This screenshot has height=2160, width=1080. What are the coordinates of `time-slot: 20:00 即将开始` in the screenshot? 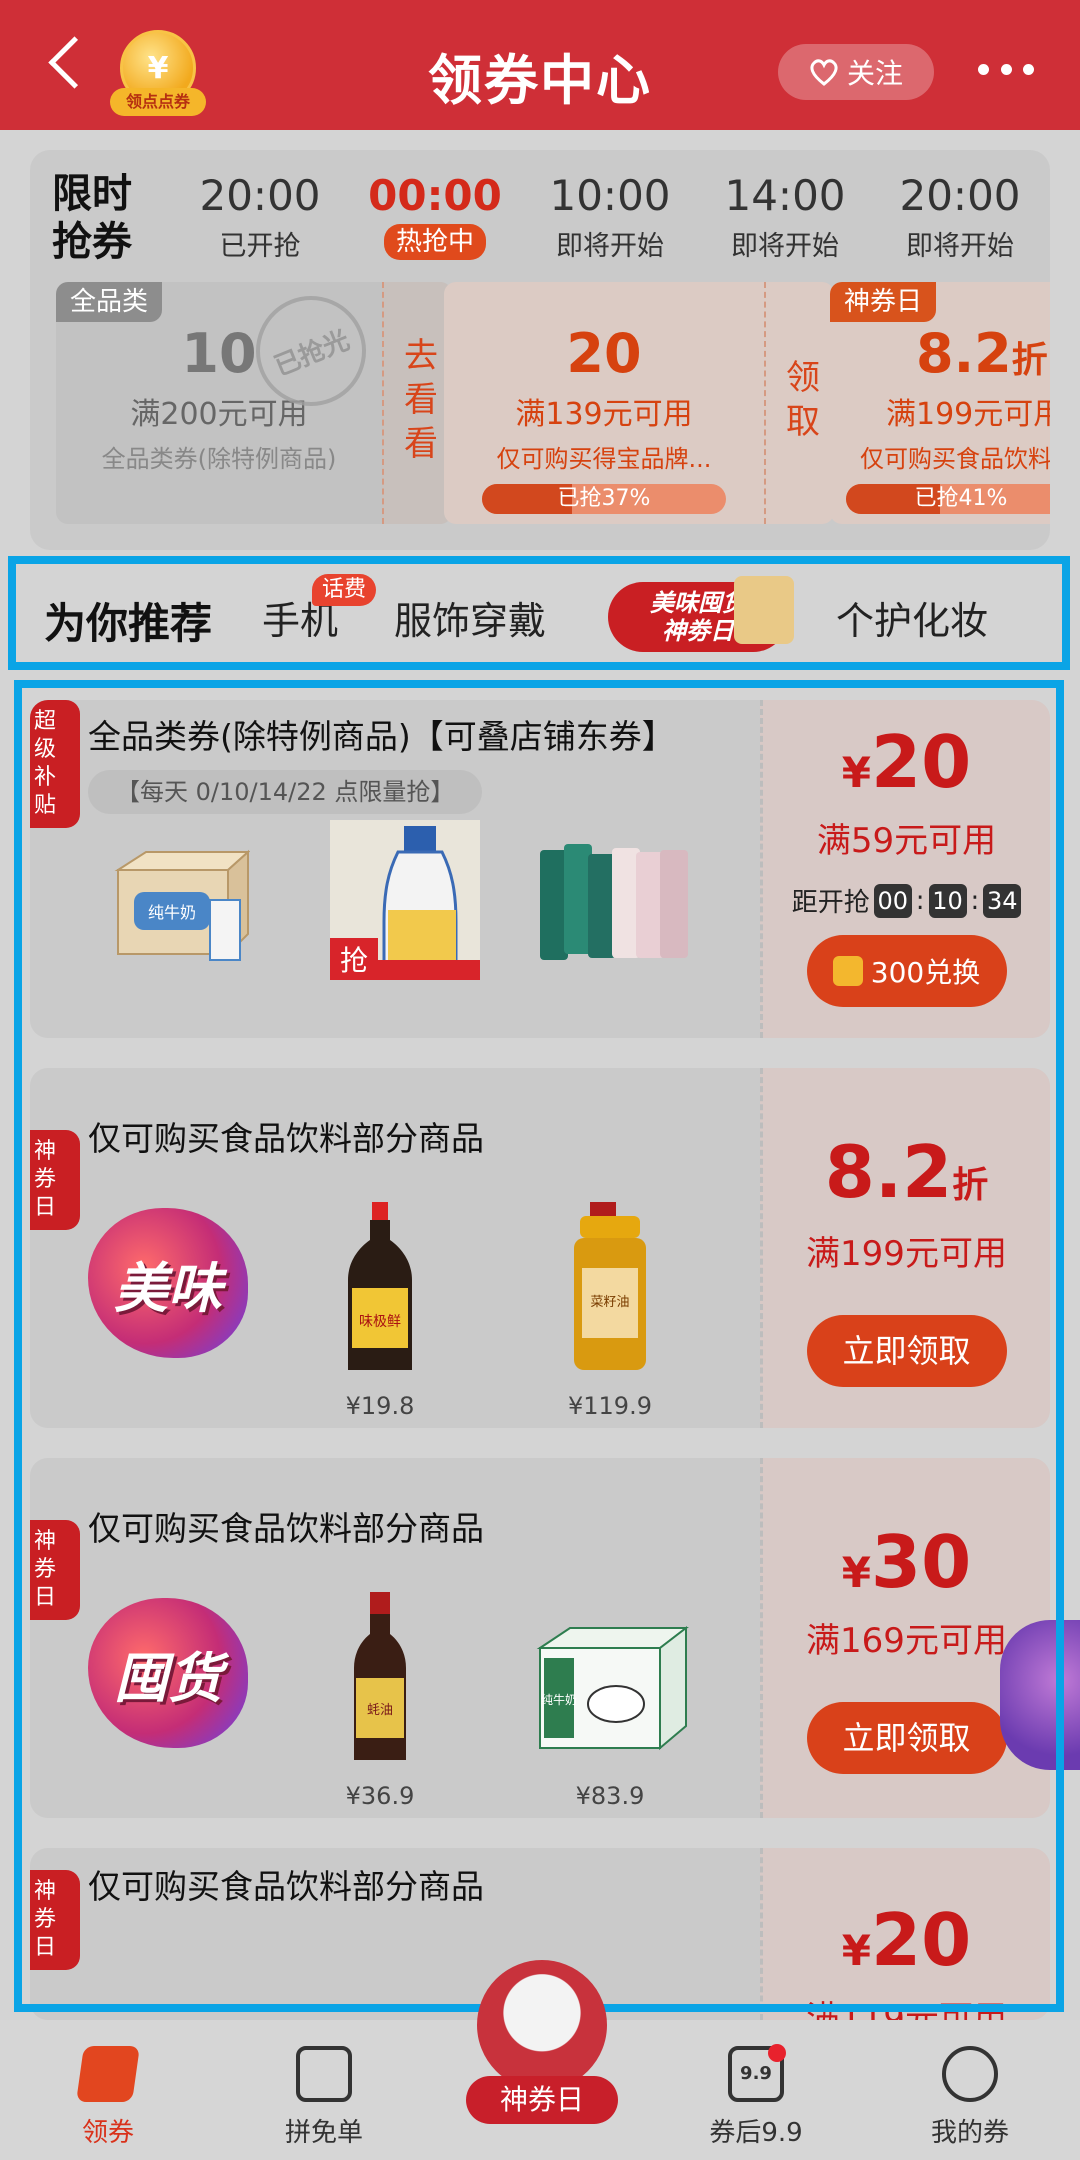 It's located at (960, 217).